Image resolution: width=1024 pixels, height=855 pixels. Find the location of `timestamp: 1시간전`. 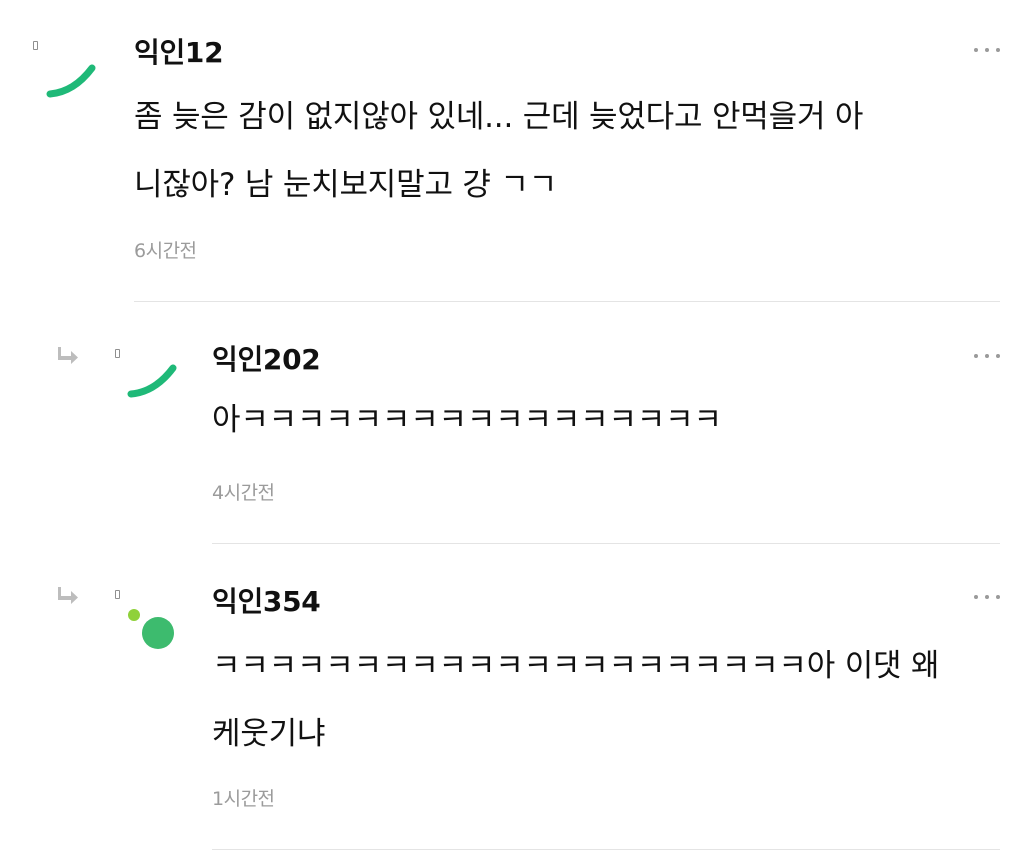

timestamp: 1시간전 is located at coordinates (243, 799).